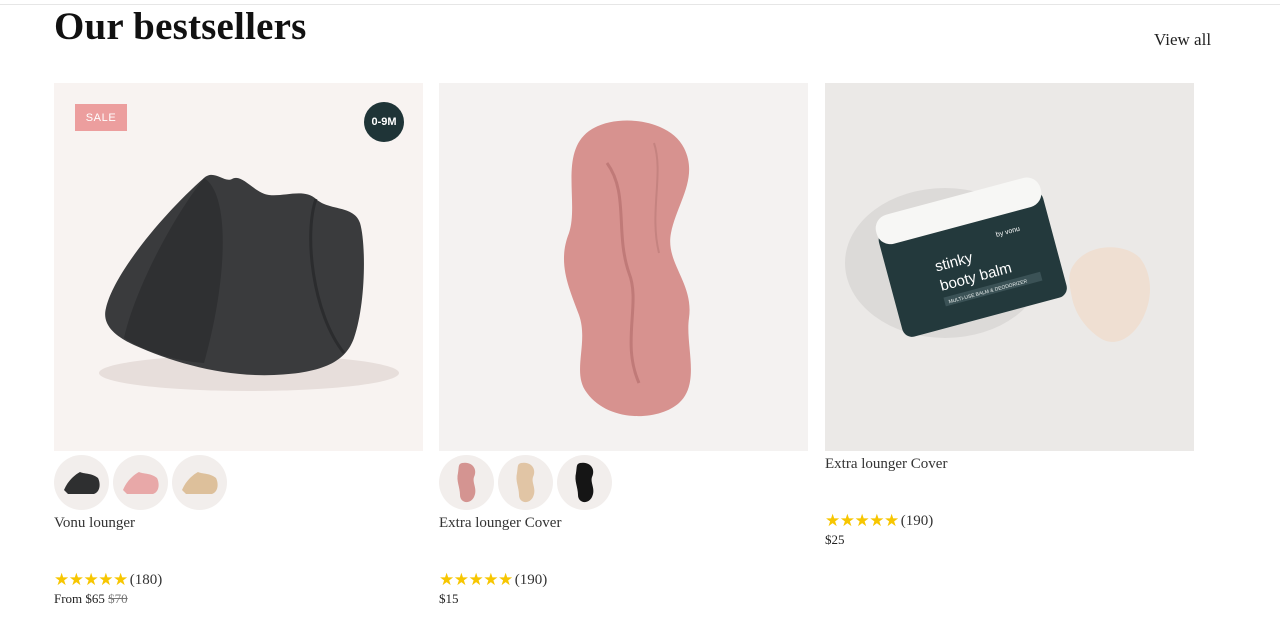 The width and height of the screenshot is (1280, 627). What do you see at coordinates (238, 539) in the screenshot?
I see `product-name: Vonu lounger` at bounding box center [238, 539].